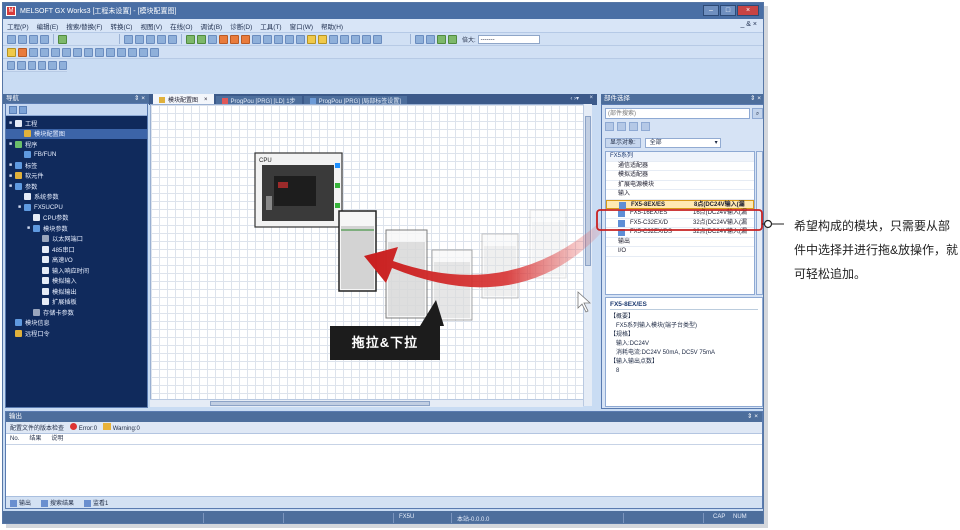 This screenshot has height=530, width=960. What do you see at coordinates (76, 123) in the screenshot?
I see `tree-item: ■ 工程` at bounding box center [76, 123].